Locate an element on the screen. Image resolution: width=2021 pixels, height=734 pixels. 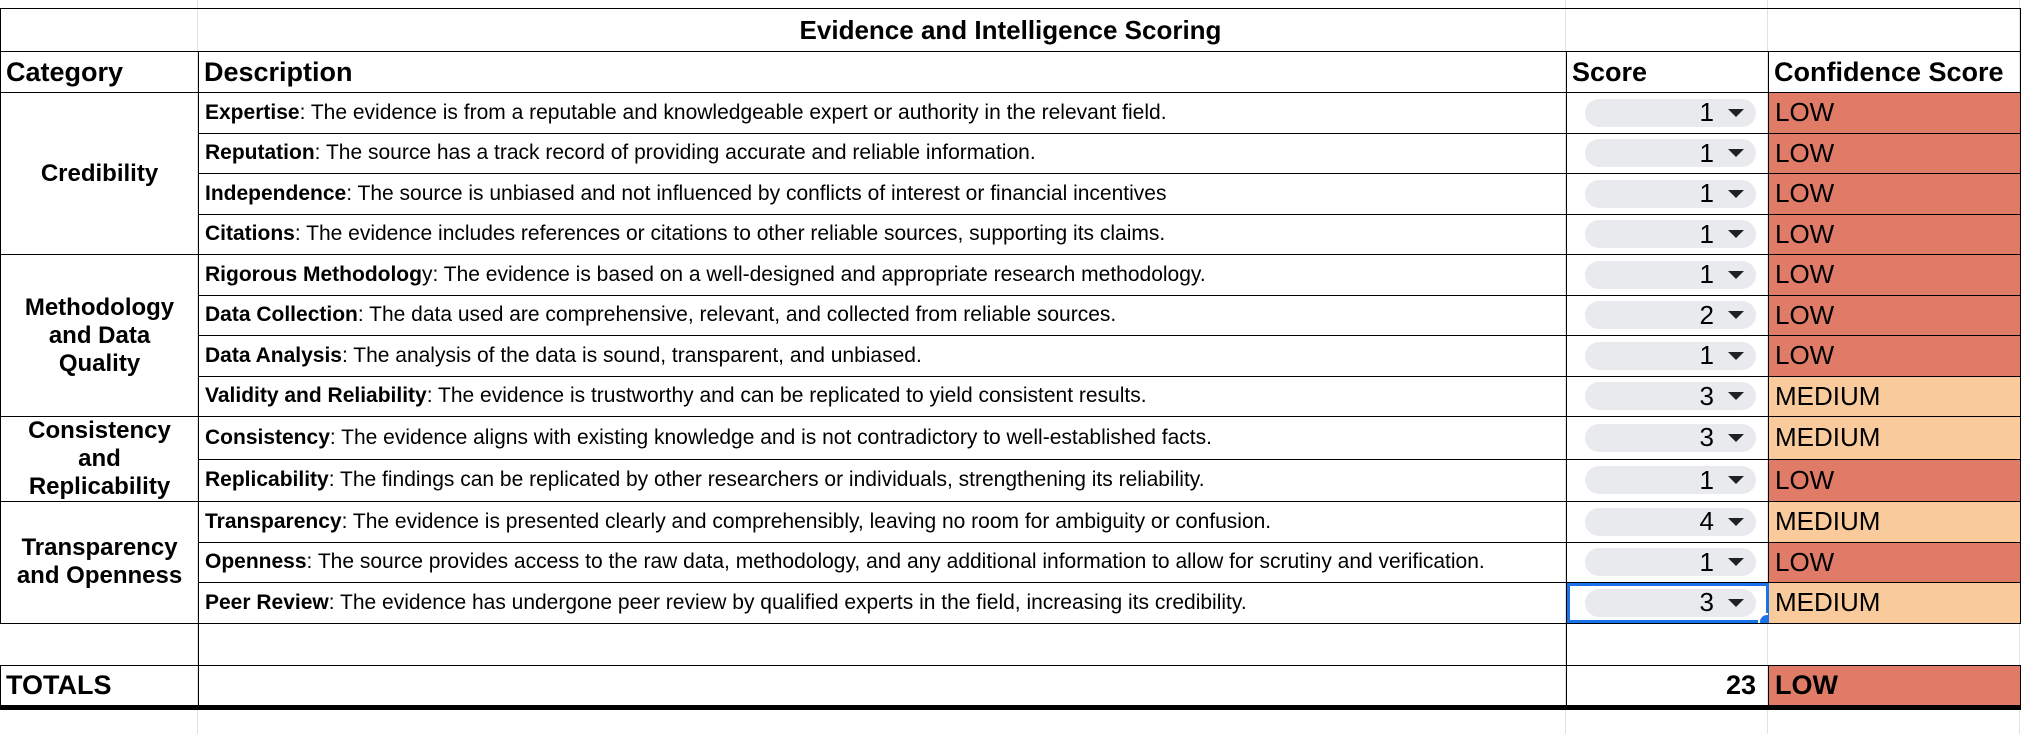
header-description: Description is located at coordinates (882, 72).